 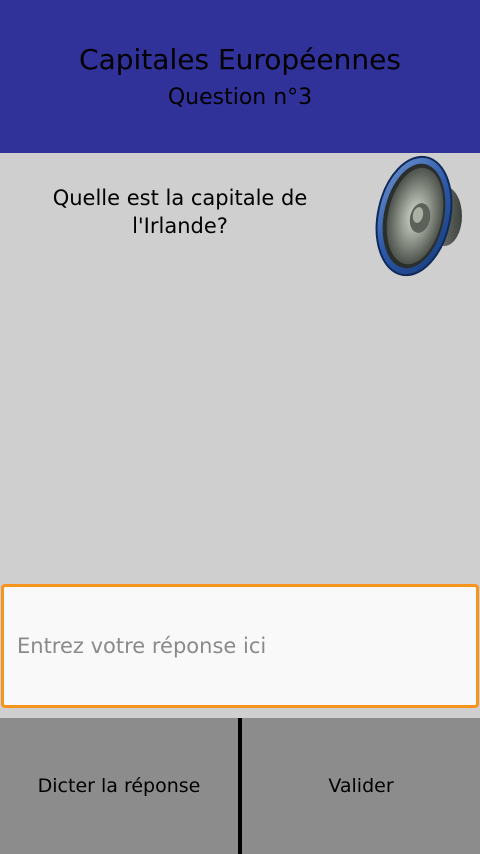 I want to click on validate-label: Valider, so click(x=361, y=786).